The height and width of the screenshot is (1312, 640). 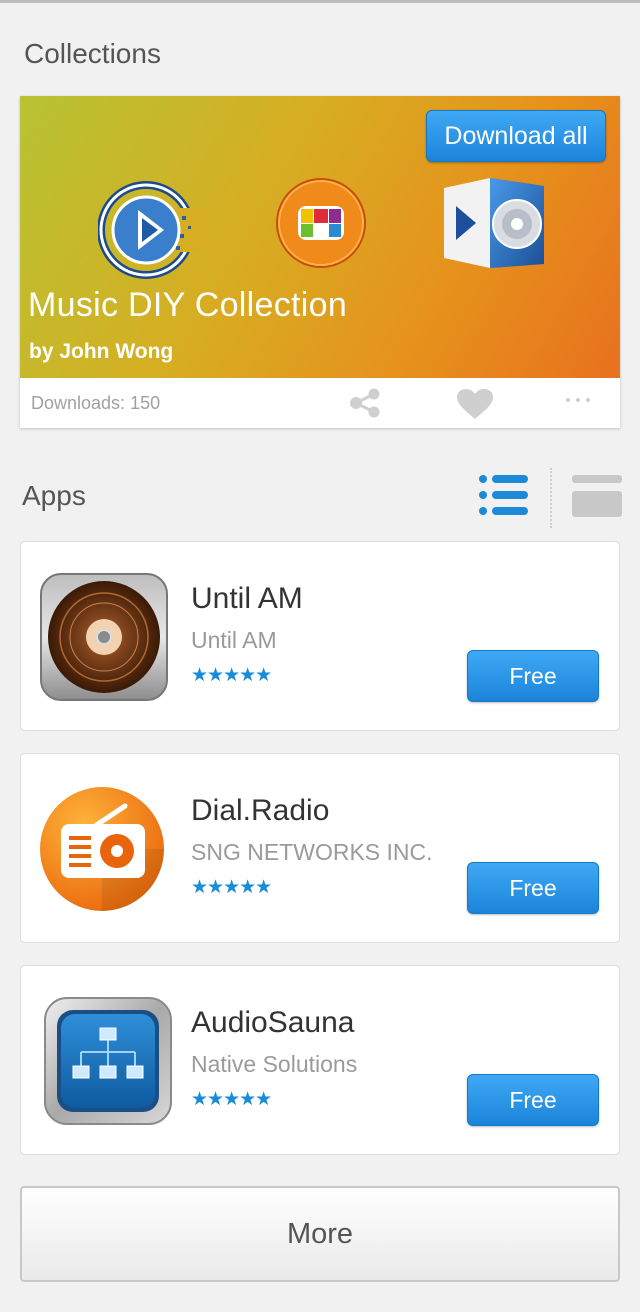 I want to click on app-developer: Until AM, so click(x=234, y=640).